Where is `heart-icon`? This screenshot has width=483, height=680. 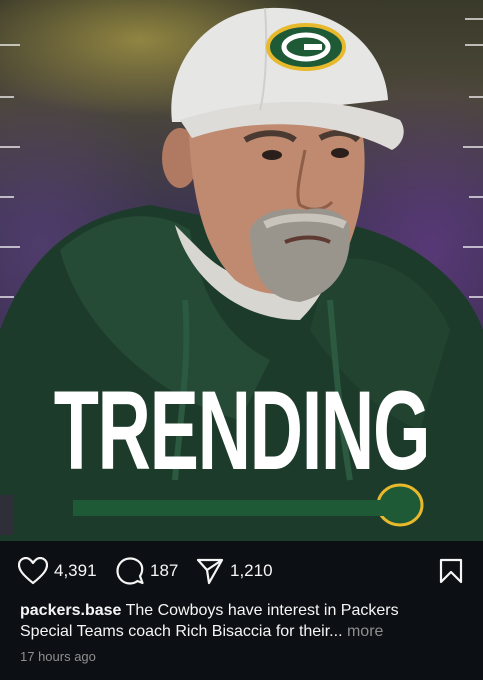
heart-icon is located at coordinates (33, 571).